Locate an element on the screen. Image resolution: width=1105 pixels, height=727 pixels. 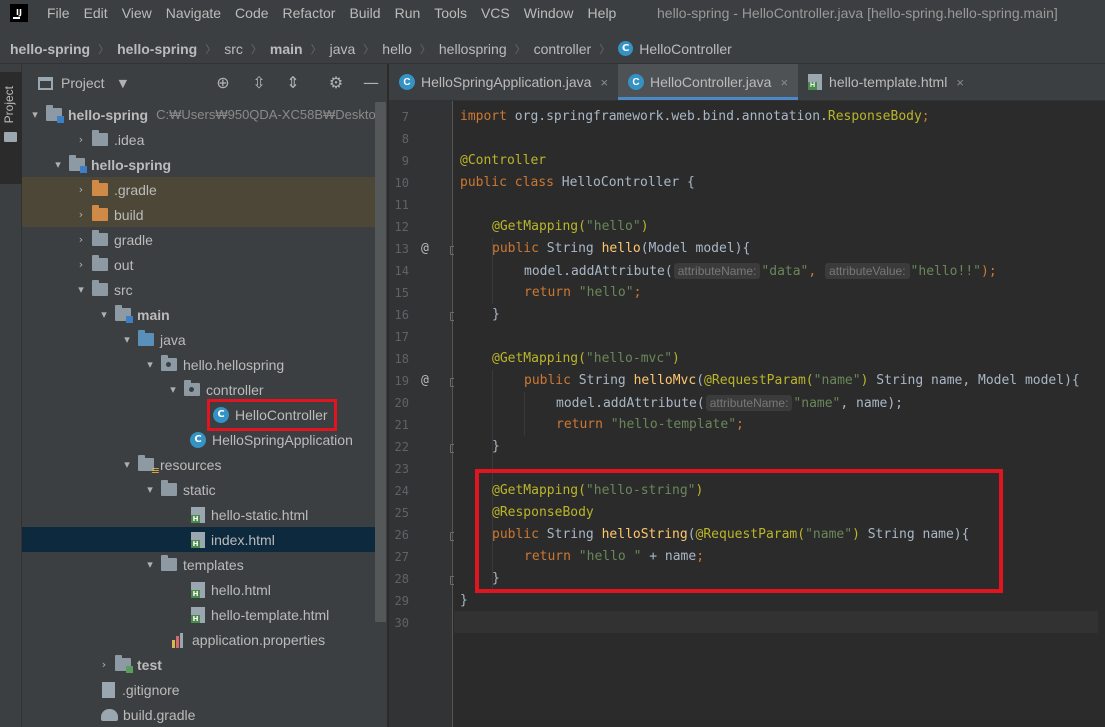
parameter-hint: attributeValue: is located at coordinates (867, 271).